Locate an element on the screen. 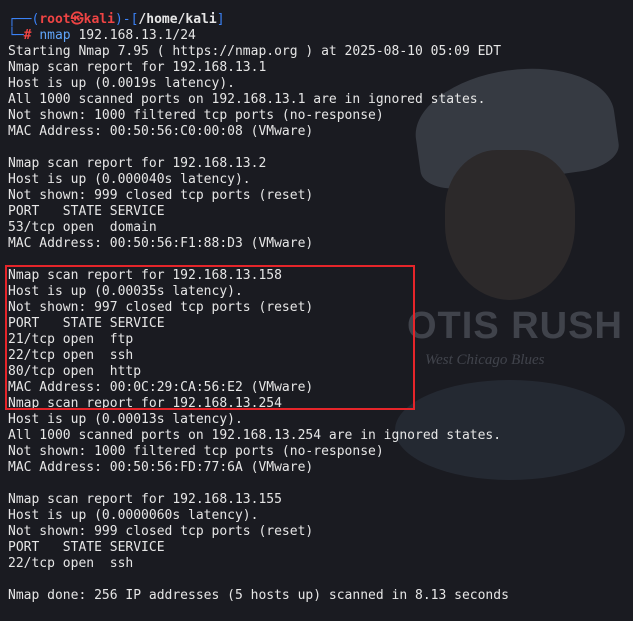 The width and height of the screenshot is (633, 621). output-line: Nmap scan report for 192.168.13.254 is located at coordinates (145, 403).